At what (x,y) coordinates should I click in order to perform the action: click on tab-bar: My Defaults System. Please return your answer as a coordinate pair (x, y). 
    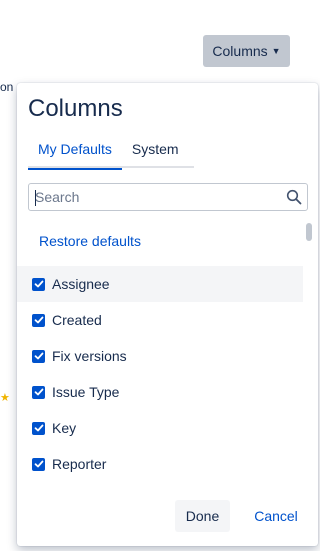
    Looking at the image, I should click on (111, 154).